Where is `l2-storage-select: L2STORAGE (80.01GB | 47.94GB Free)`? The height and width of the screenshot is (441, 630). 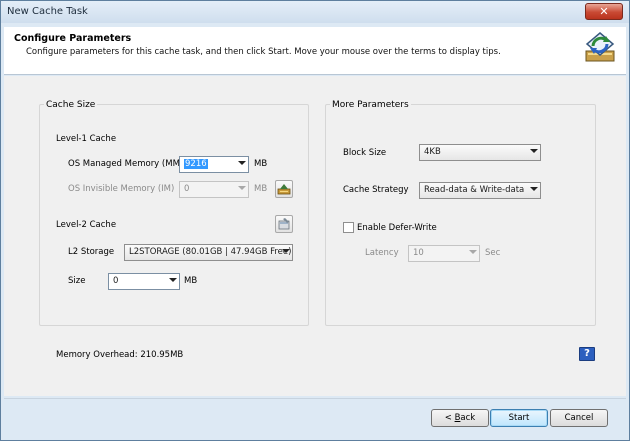
l2-storage-select: L2STORAGE (80.01GB | 47.94GB Free) is located at coordinates (208, 252).